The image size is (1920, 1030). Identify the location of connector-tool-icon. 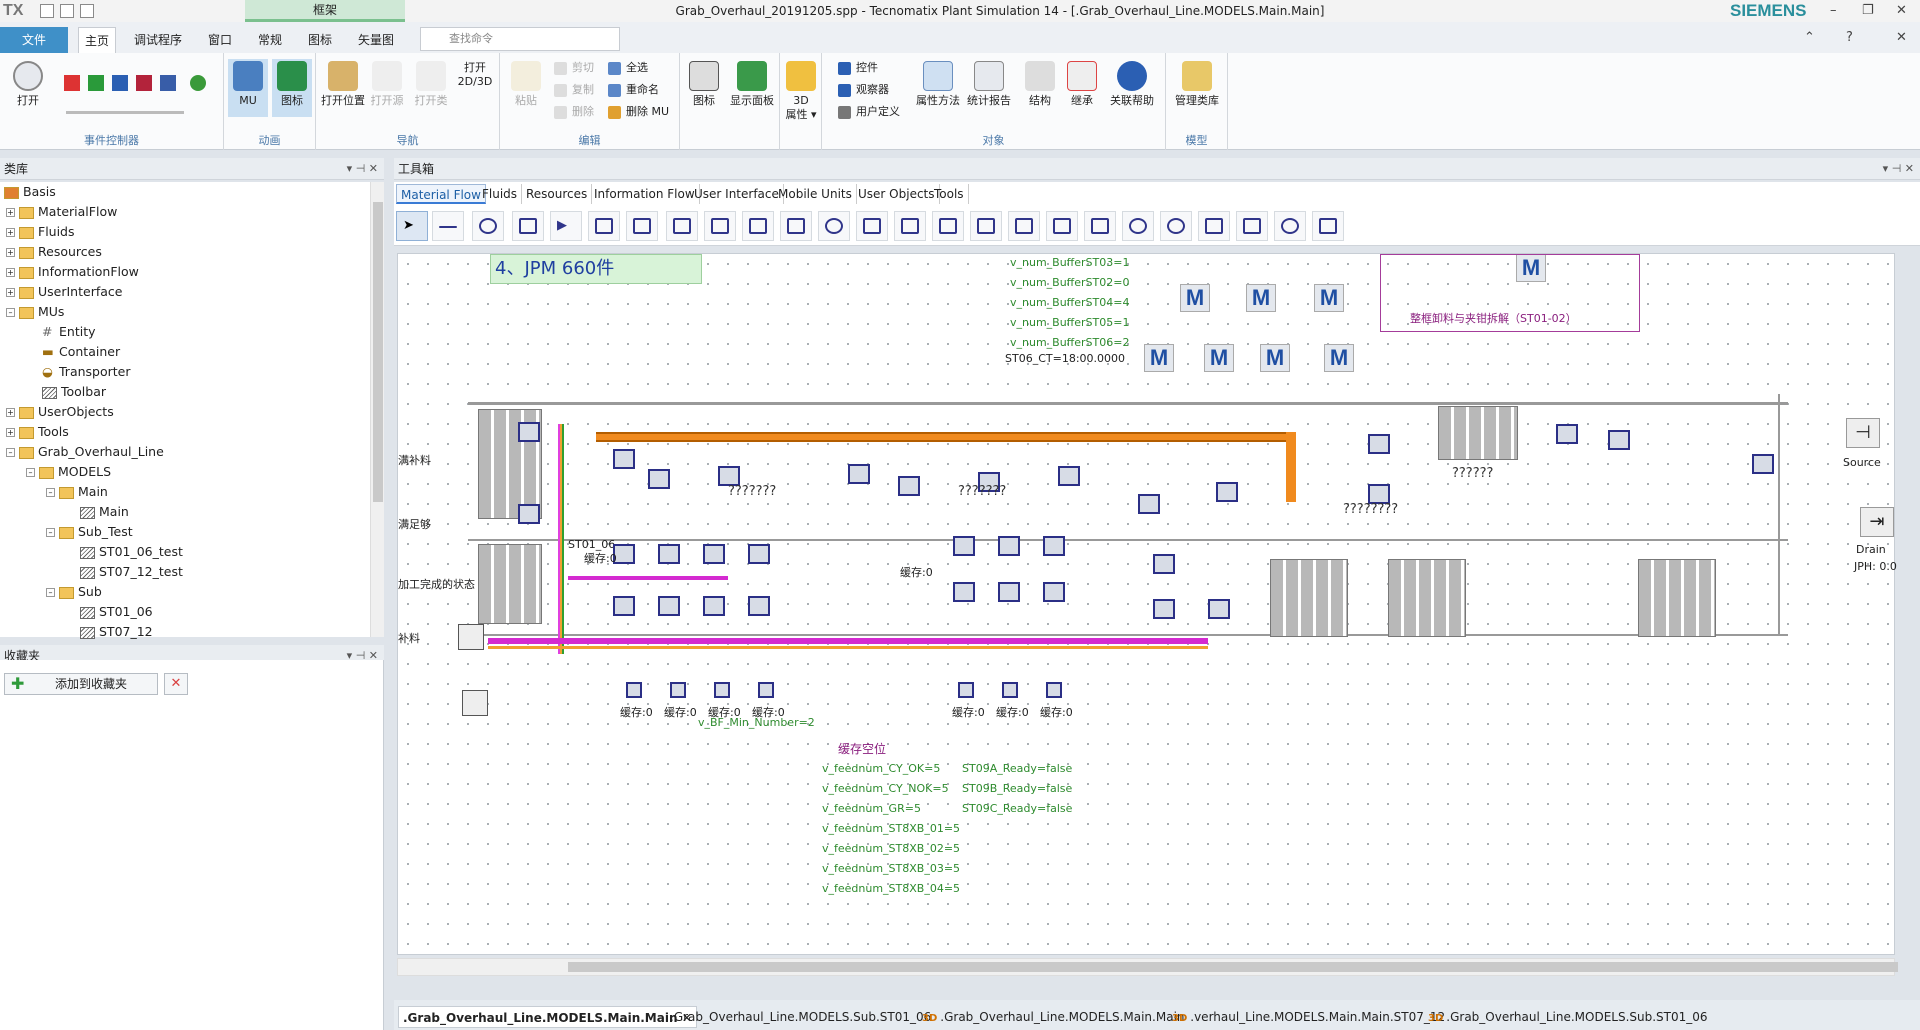
(448, 226).